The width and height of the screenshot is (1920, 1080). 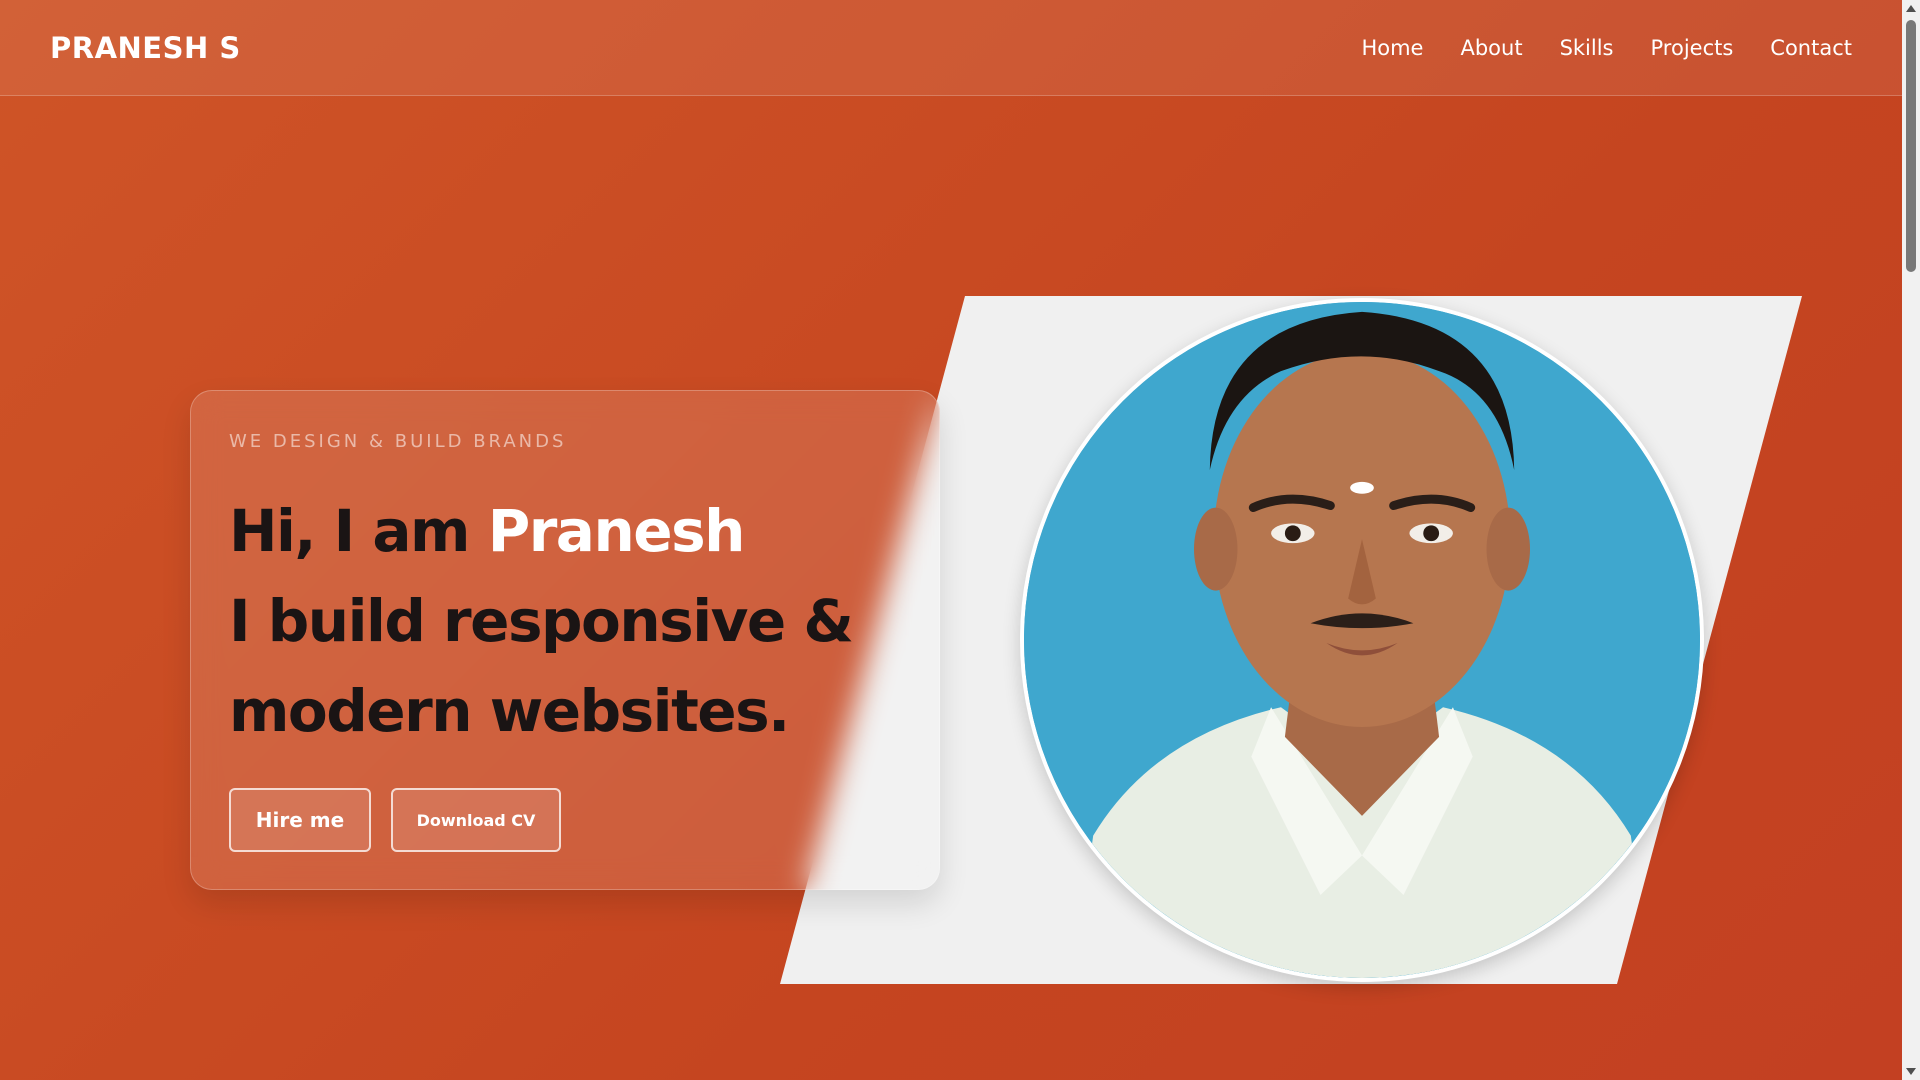 I want to click on hero-tagline: WE DESIGN & BUILD BRANDS, so click(x=398, y=441).